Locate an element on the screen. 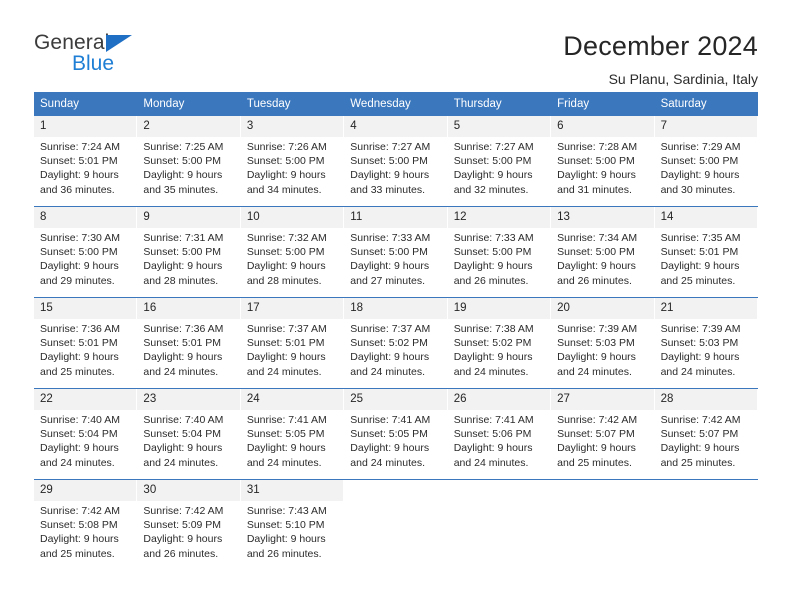  day-number: 15 is located at coordinates (85, 308).